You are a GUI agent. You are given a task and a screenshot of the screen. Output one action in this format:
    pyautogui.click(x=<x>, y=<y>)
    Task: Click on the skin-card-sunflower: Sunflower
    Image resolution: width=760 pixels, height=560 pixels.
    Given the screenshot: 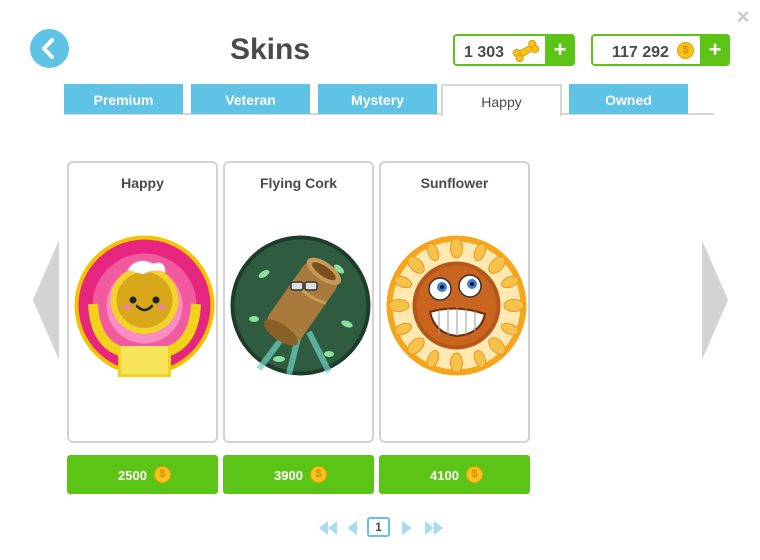 What is the action you would take?
    pyautogui.click(x=454, y=302)
    